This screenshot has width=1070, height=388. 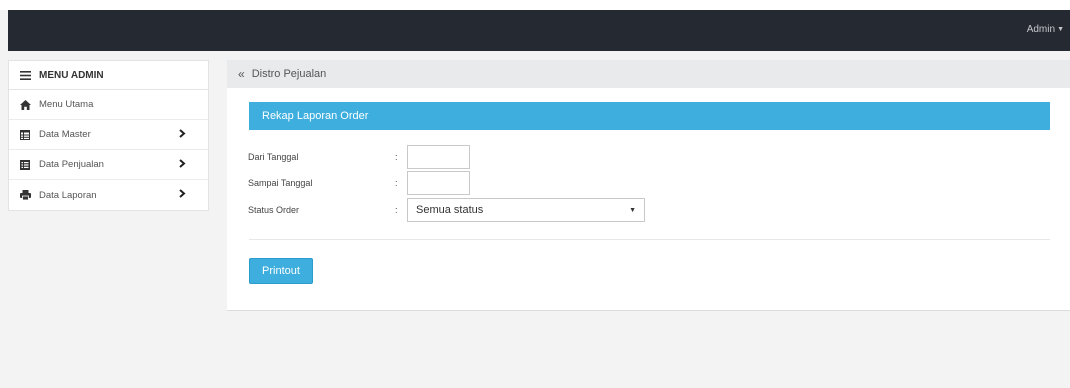 I want to click on to-date-row: Sampai Tanggal :, so click(x=359, y=183).